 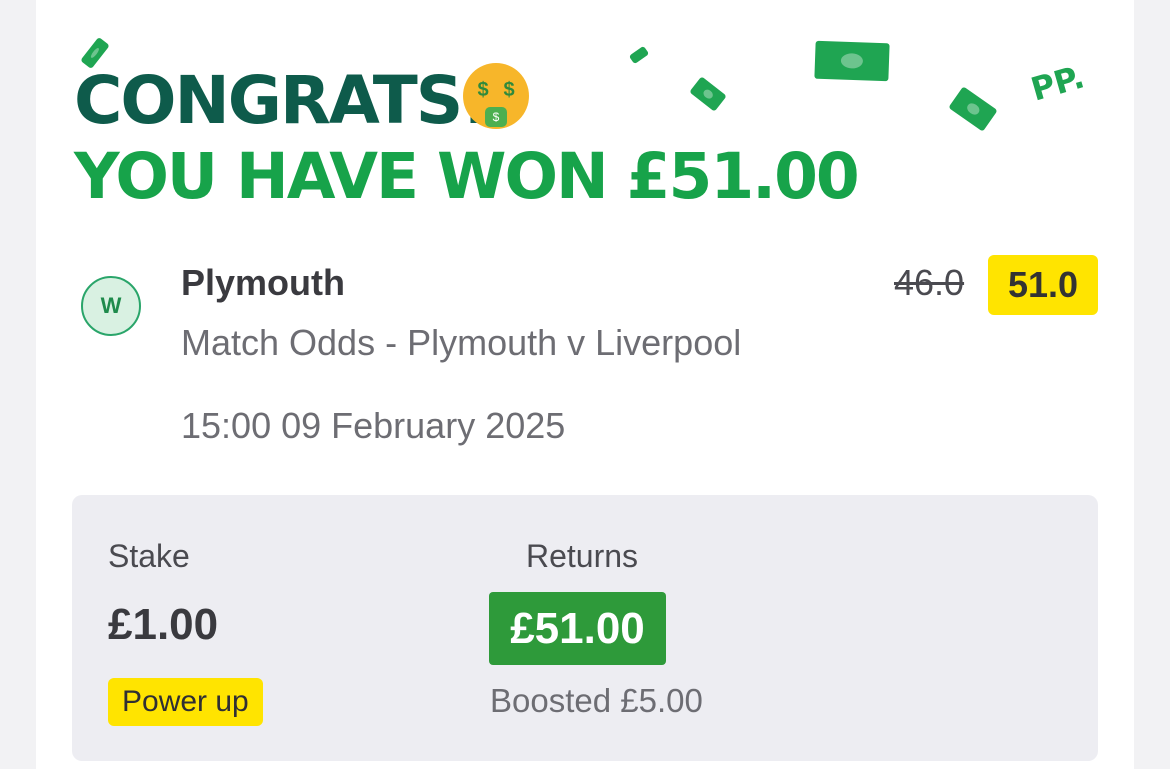 What do you see at coordinates (1043, 285) in the screenshot?
I see `boosted-odds-badge: 51.0` at bounding box center [1043, 285].